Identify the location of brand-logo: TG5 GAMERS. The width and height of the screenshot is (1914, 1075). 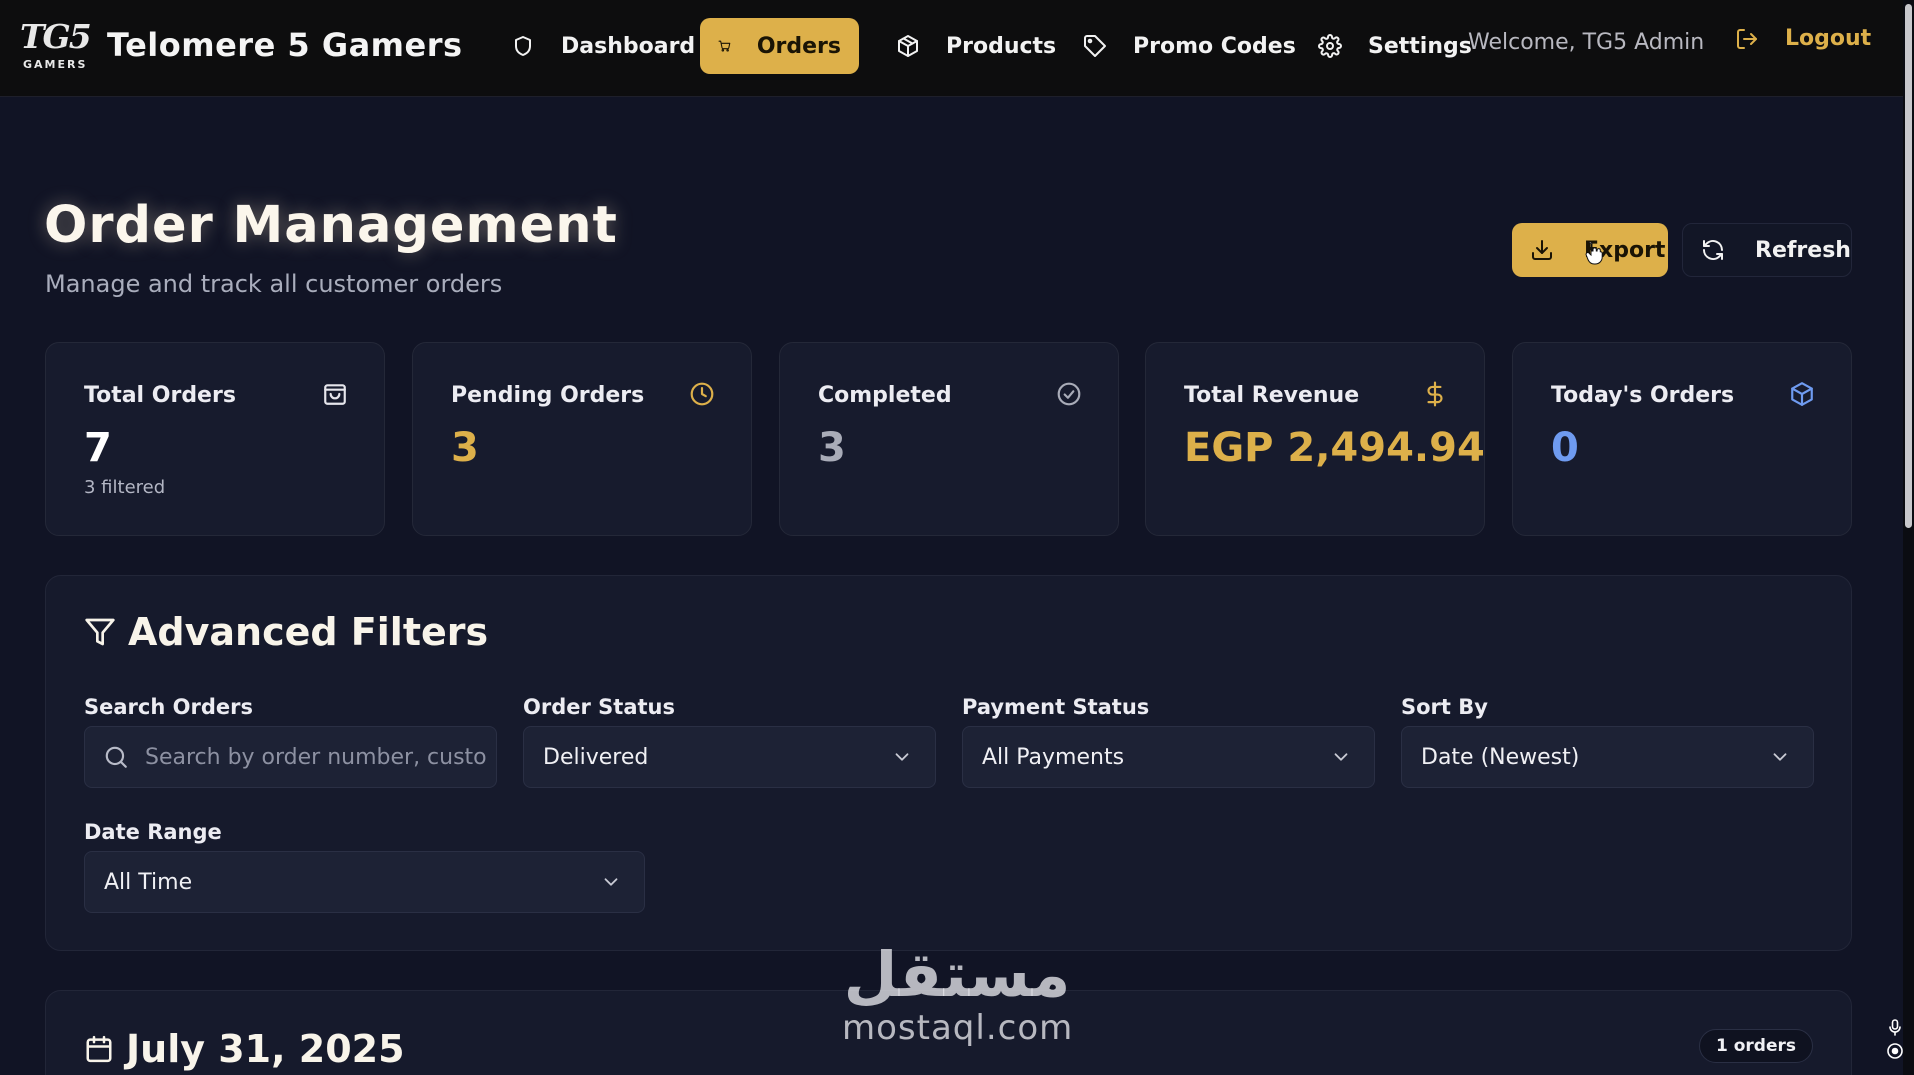
(57, 45).